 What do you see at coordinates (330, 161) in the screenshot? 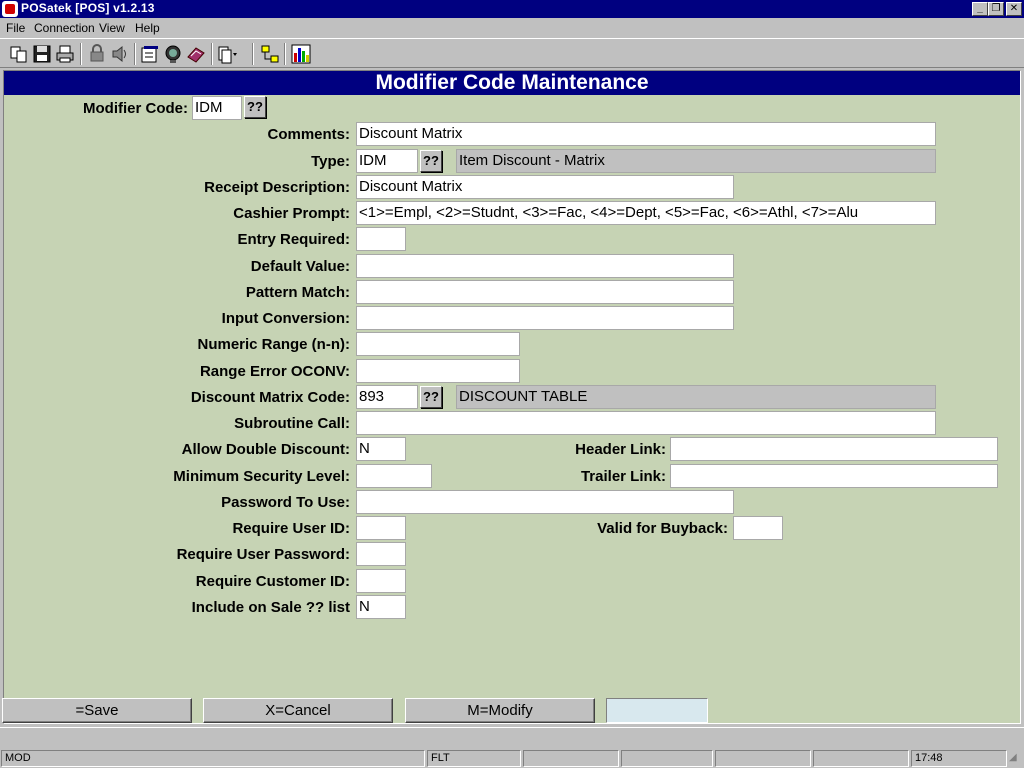
I see `type-label: Type:` at bounding box center [330, 161].